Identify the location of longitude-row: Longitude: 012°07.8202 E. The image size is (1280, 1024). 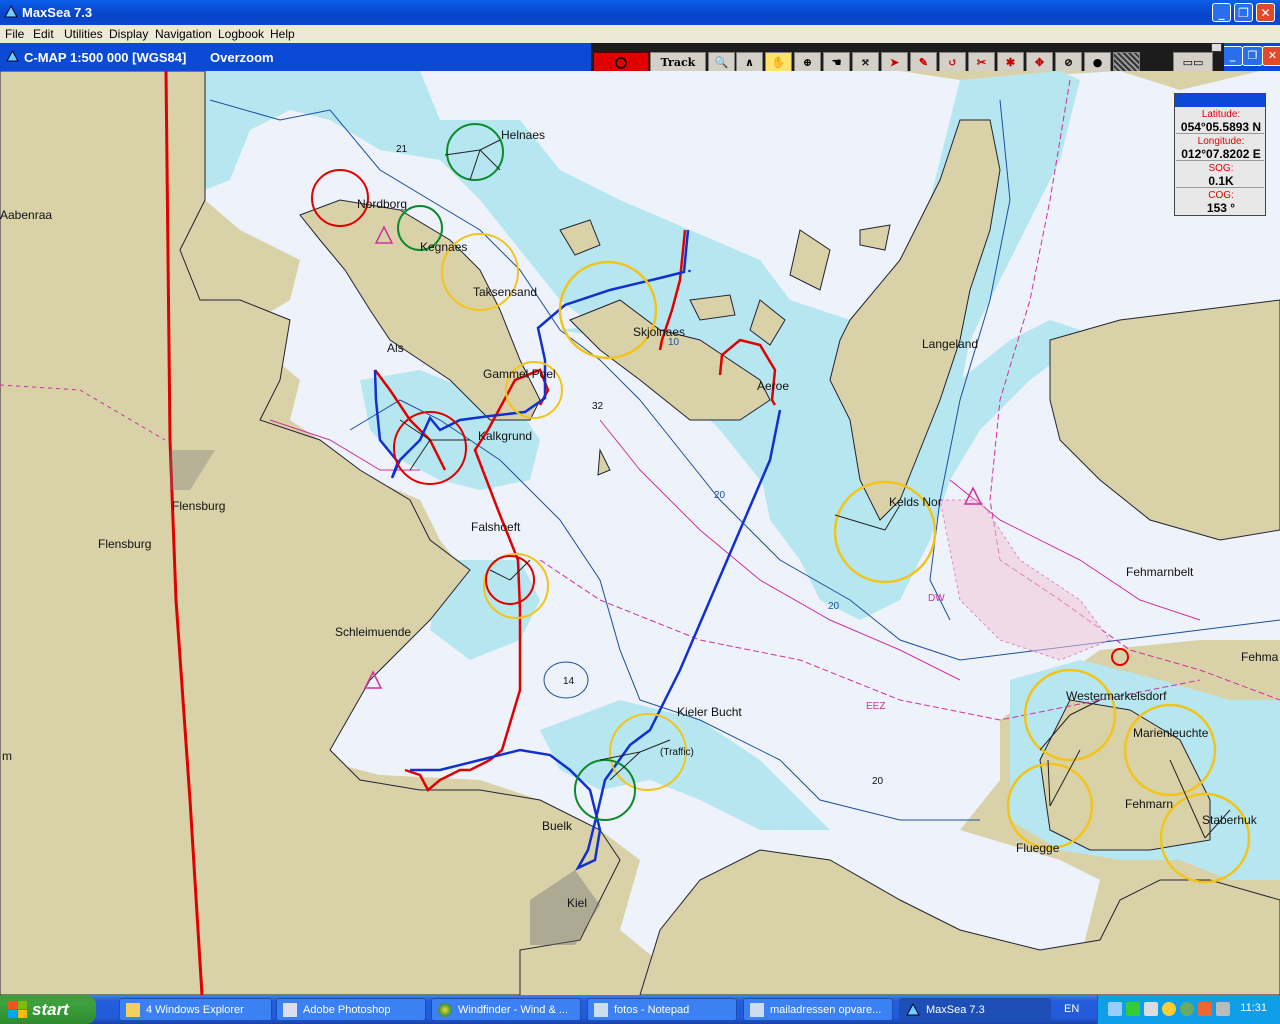
(1220, 148).